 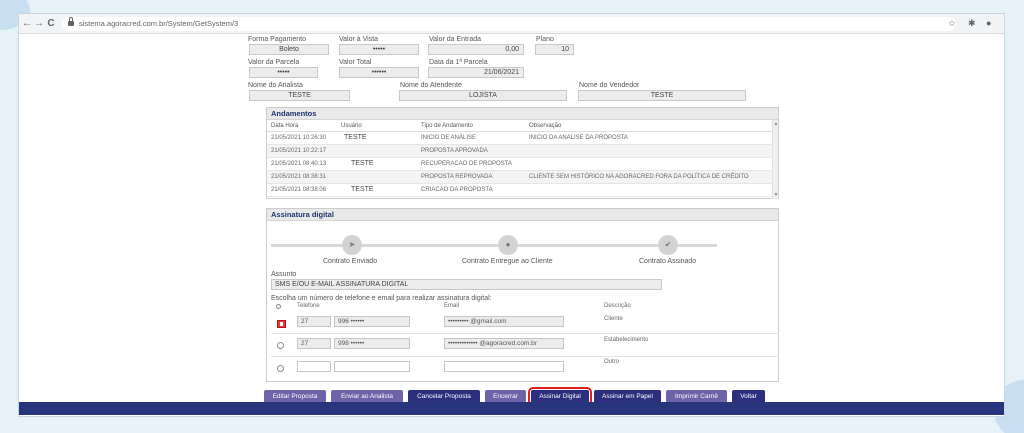 I want to click on row-obs: INICIO DA ANALISE DA PROPOSTA, so click(x=578, y=138).